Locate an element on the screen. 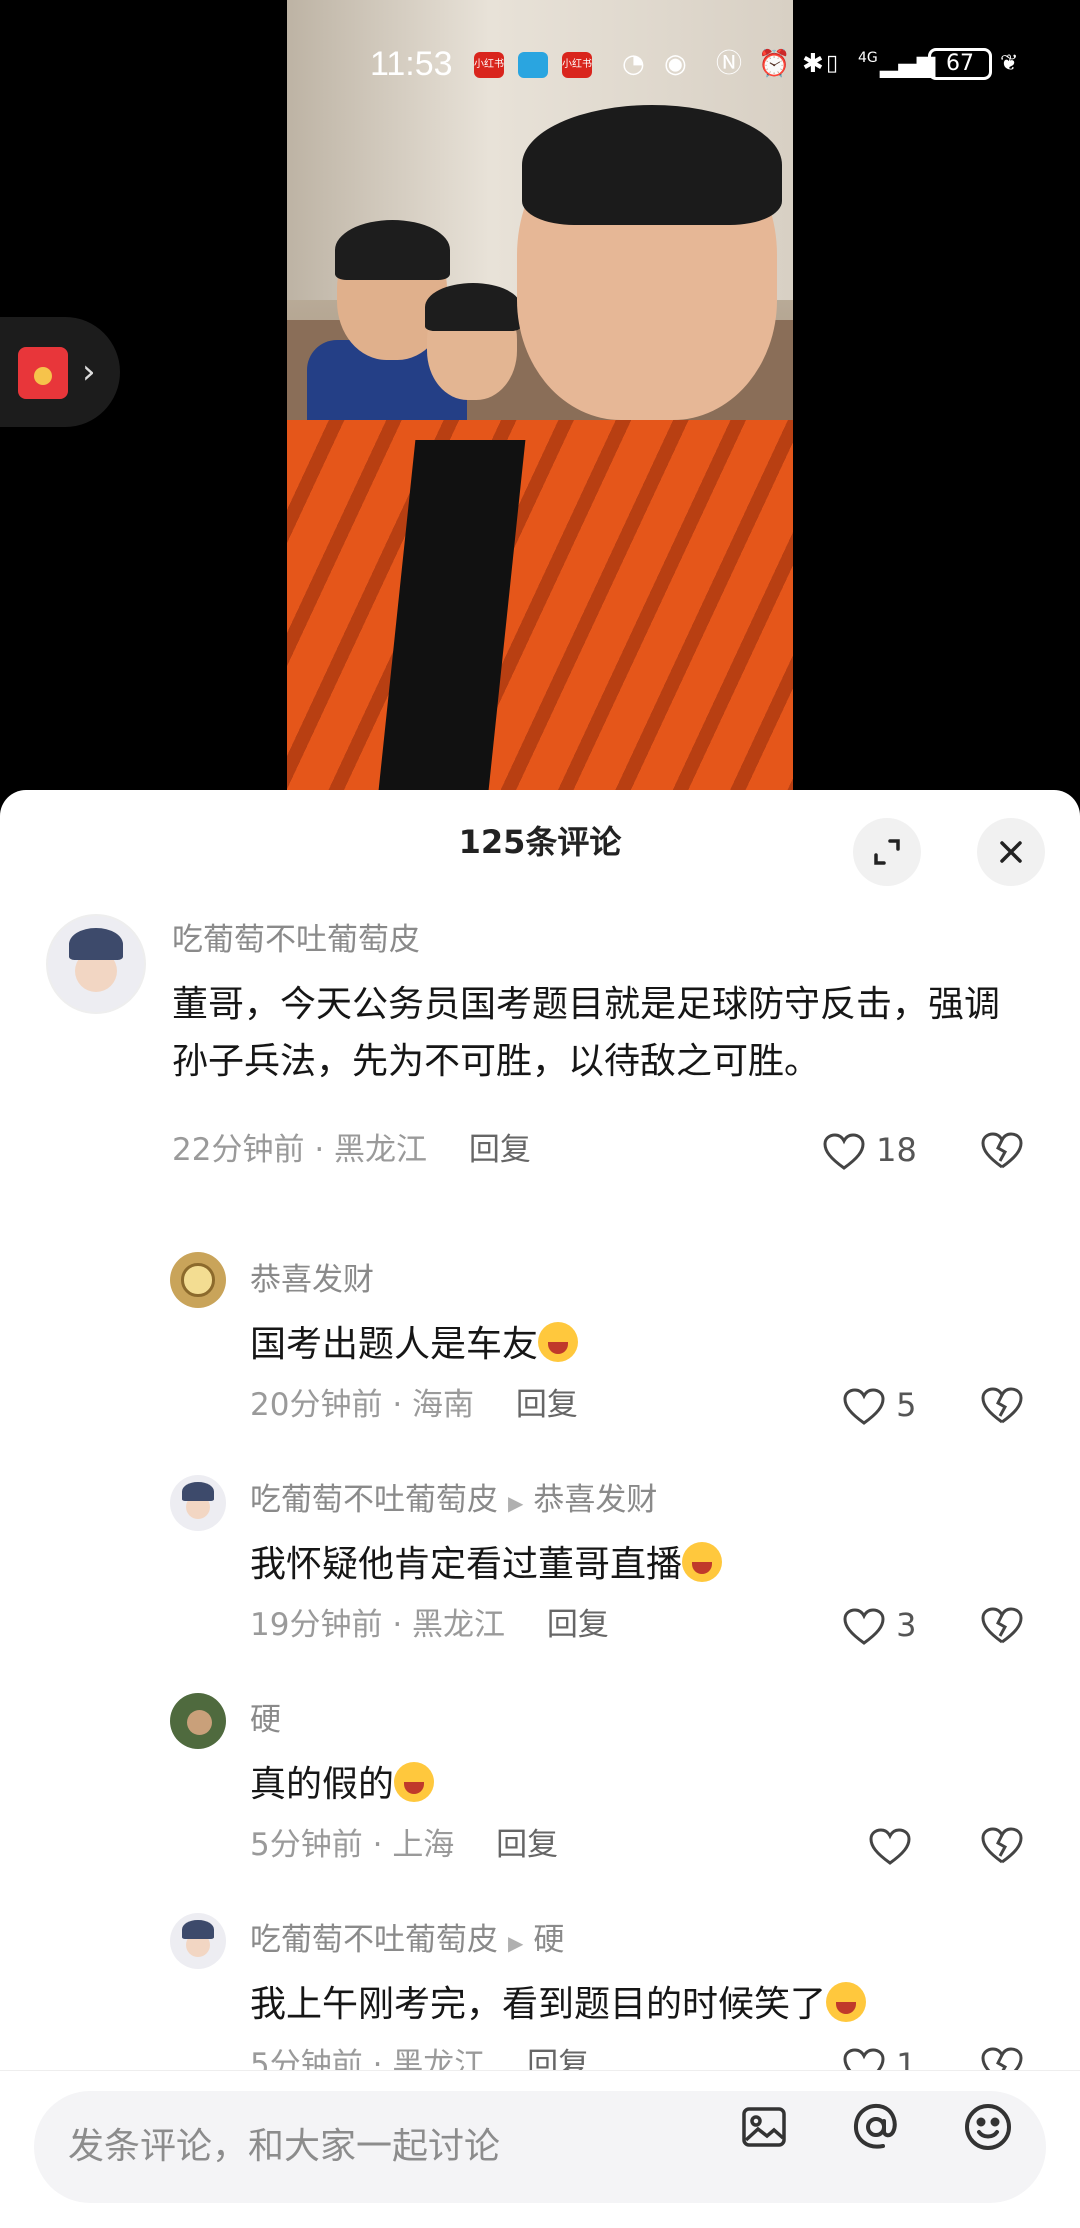 The width and height of the screenshot is (1080, 2228). comment-text: 我怀疑他肯定看过董哥直播 is located at coordinates (486, 1564).